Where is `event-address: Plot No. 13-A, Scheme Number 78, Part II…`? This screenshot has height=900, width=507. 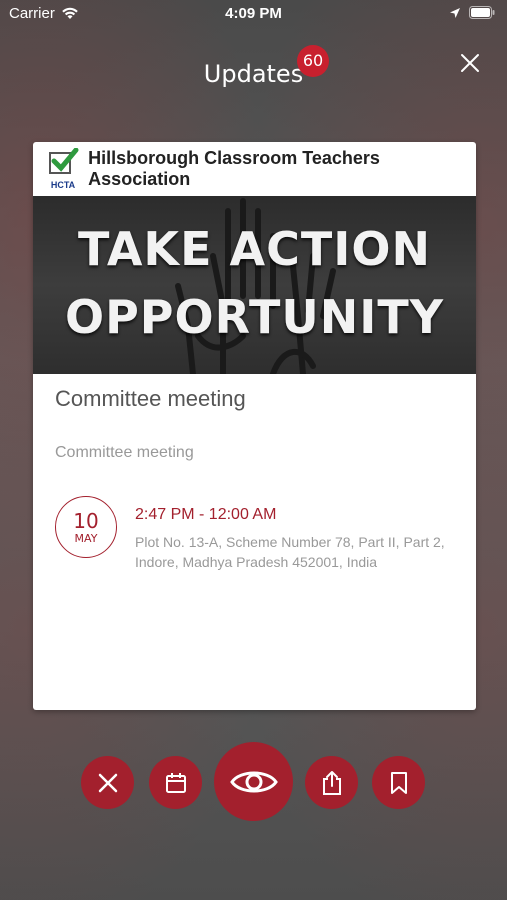 event-address: Plot No. 13-A, Scheme Number 78, Part II… is located at coordinates (290, 552).